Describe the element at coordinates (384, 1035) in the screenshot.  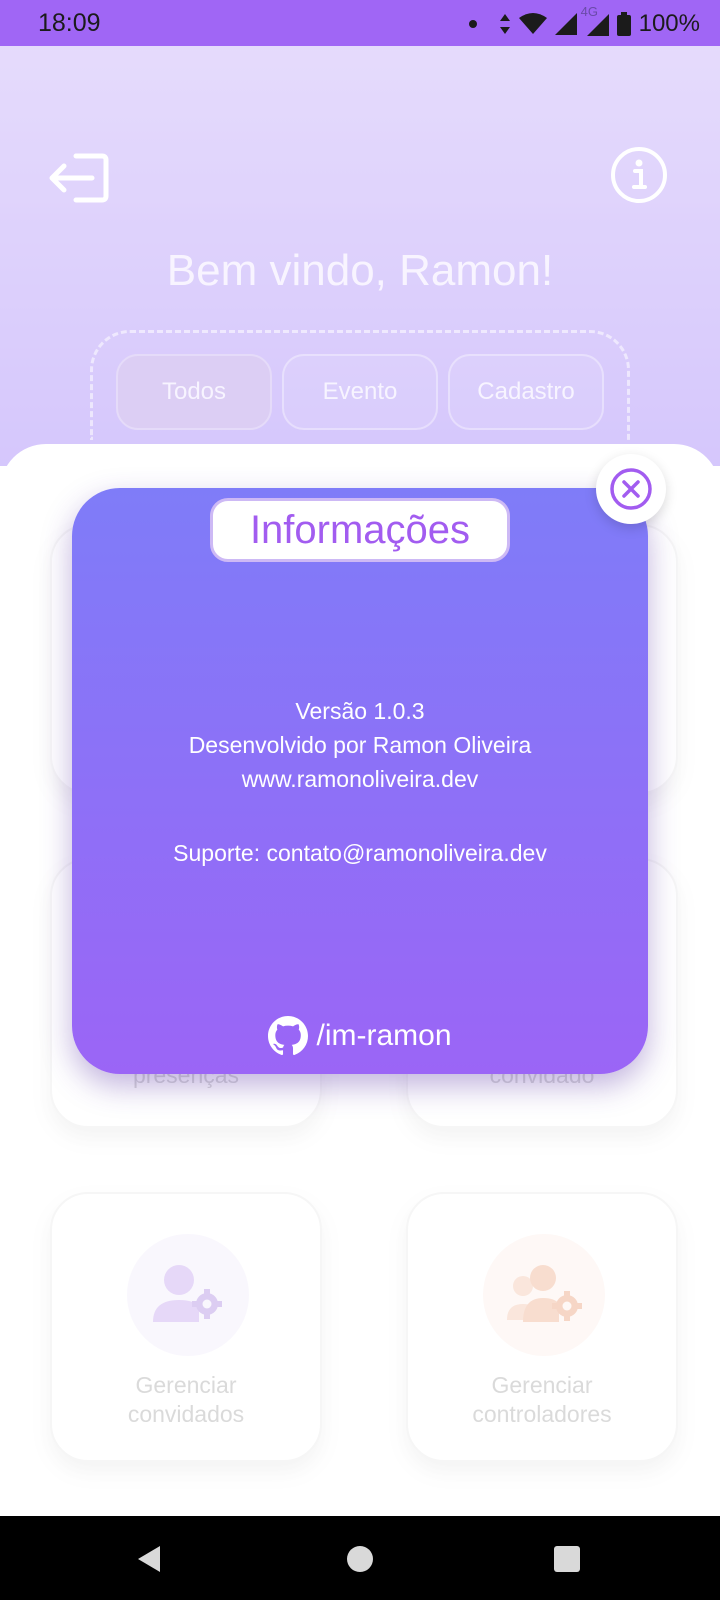
I see `github-handle: /im-ramon` at that location.